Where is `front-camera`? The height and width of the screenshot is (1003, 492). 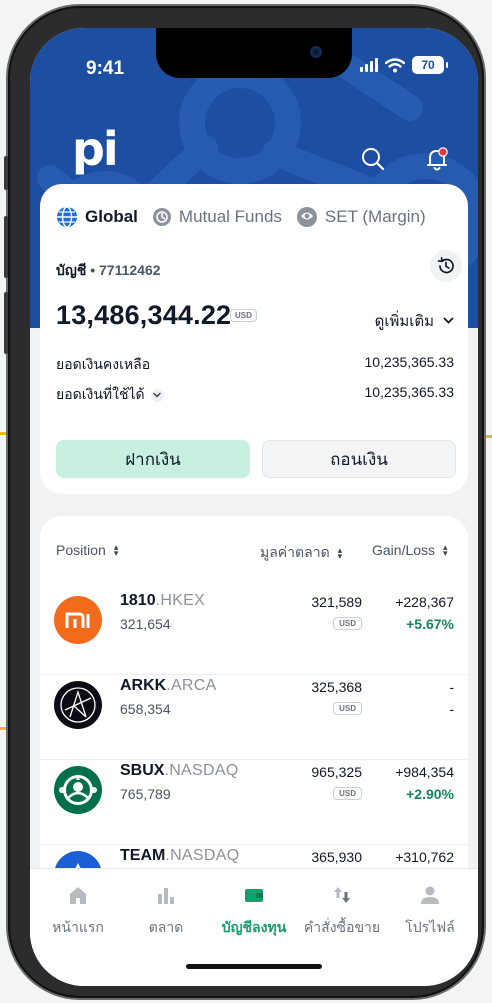
front-camera is located at coordinates (316, 52).